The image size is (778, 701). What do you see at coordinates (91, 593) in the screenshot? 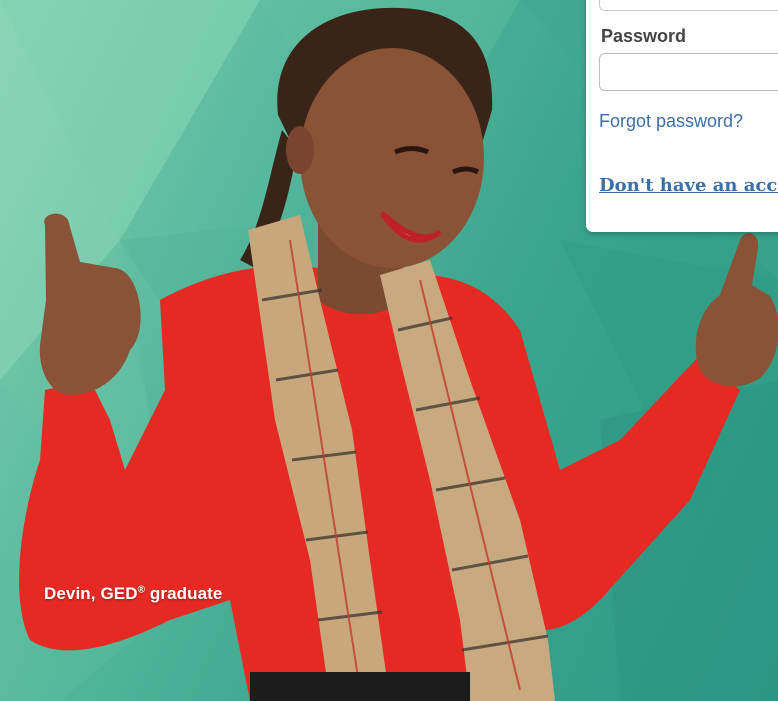
I see `caption-name: Devin, GED` at bounding box center [91, 593].